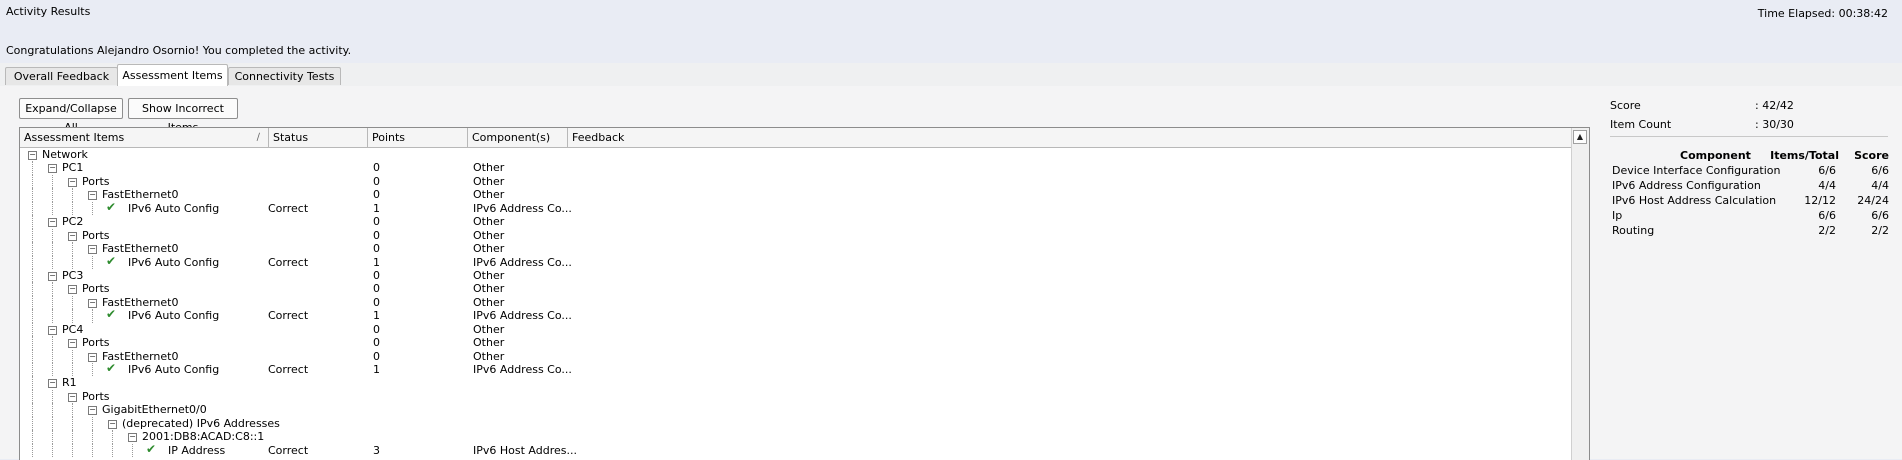 The height and width of the screenshot is (460, 1902). Describe the element at coordinates (318, 137) in the screenshot. I see `column-header-status: Status` at that location.